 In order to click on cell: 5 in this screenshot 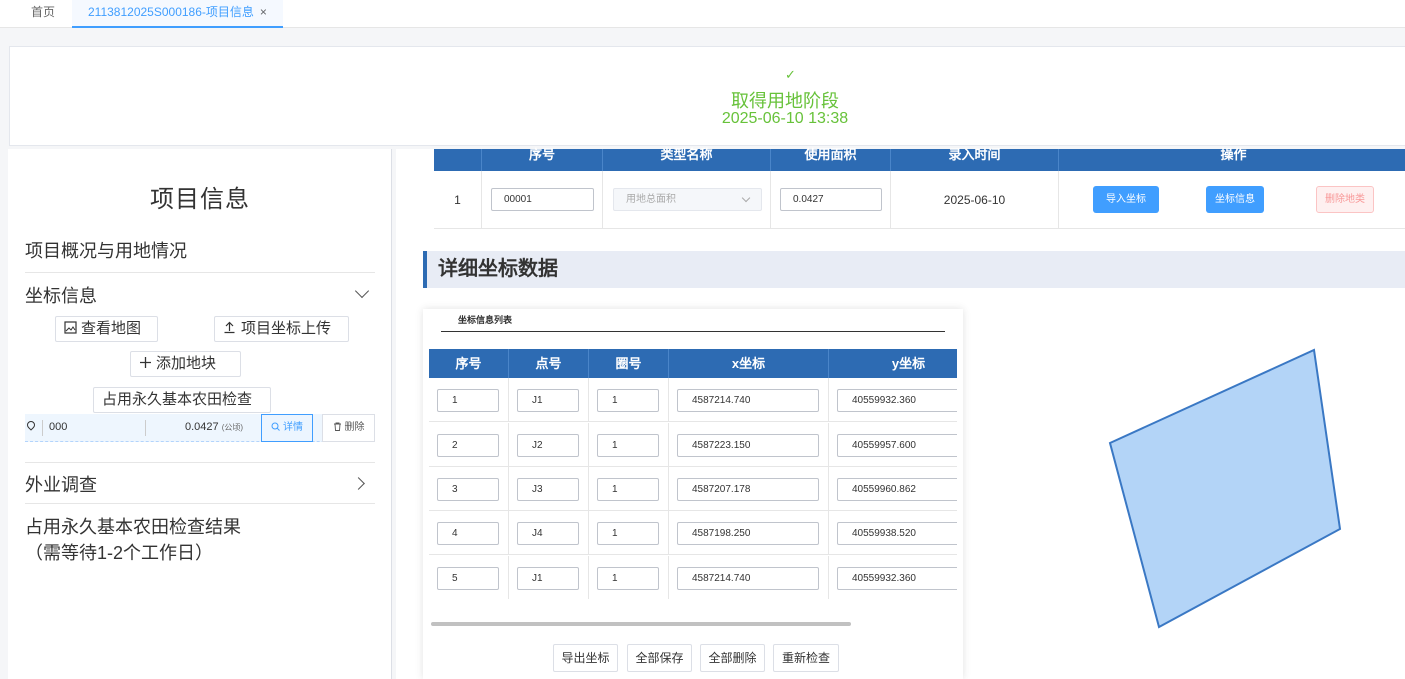, I will do `click(469, 577)`.